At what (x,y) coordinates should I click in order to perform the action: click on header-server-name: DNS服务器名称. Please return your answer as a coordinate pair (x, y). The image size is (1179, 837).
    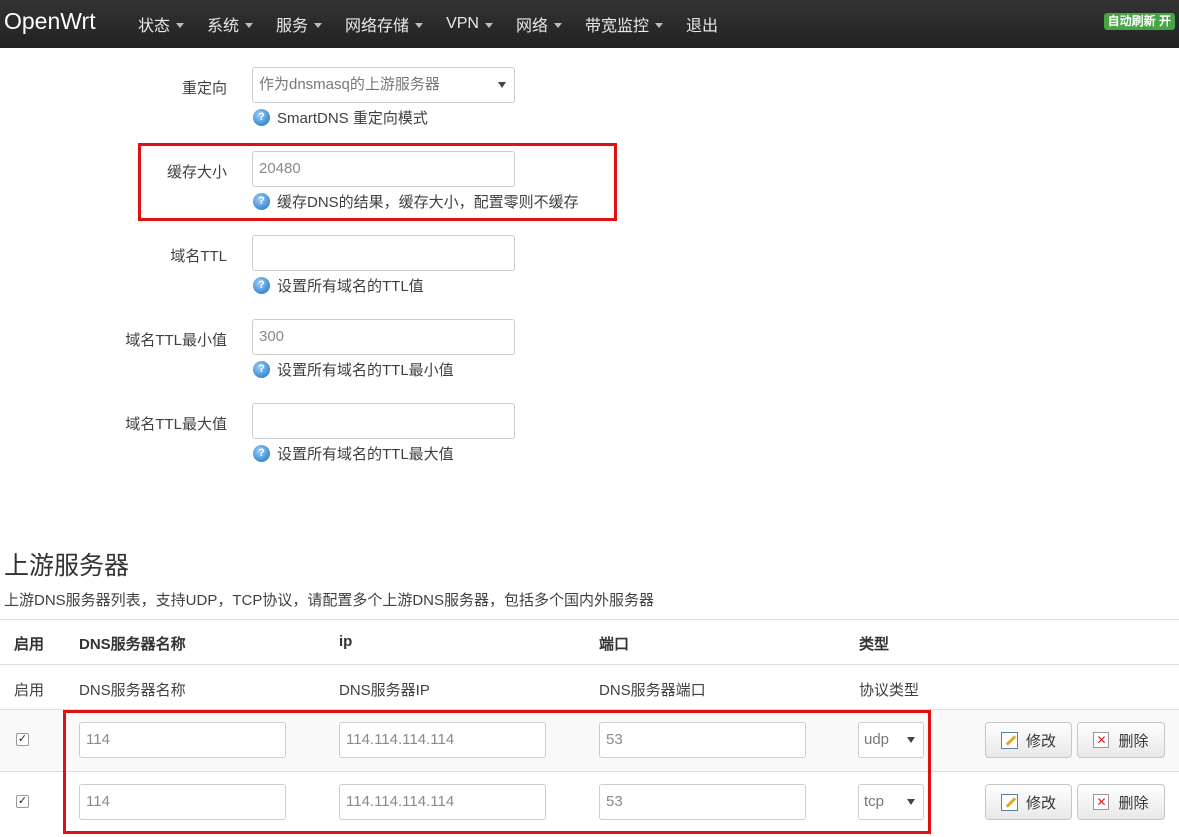
    Looking at the image, I should click on (132, 644).